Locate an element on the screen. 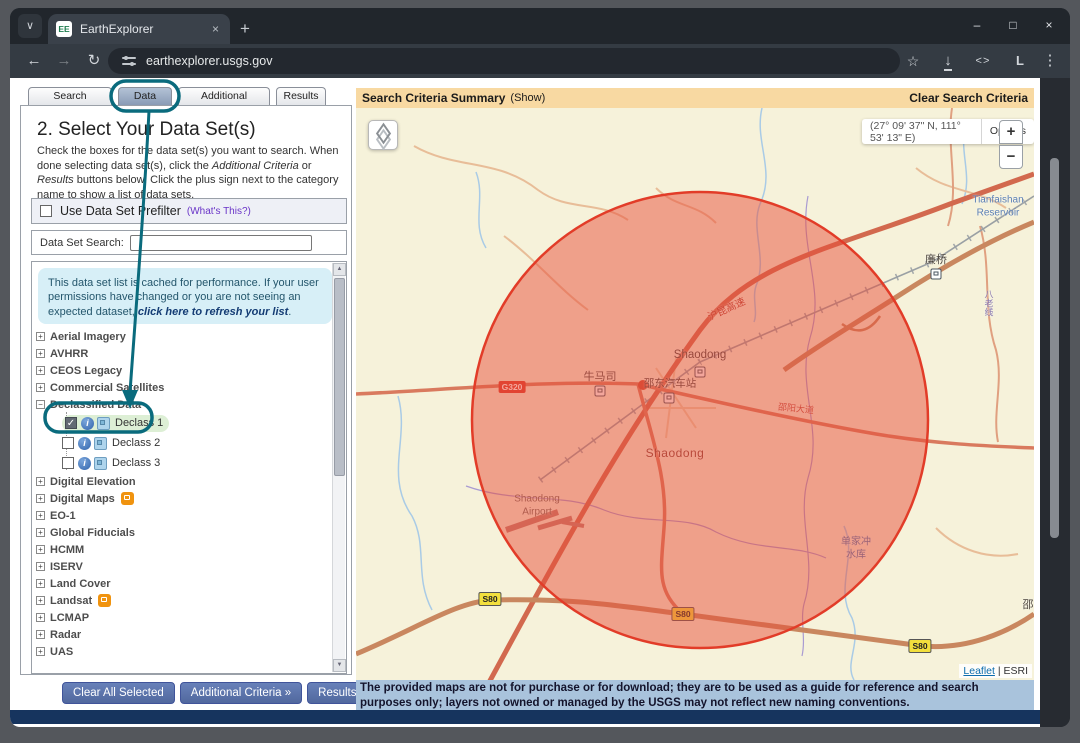 This screenshot has height=743, width=1080. tab-close-icon: × is located at coordinates (215, 29).